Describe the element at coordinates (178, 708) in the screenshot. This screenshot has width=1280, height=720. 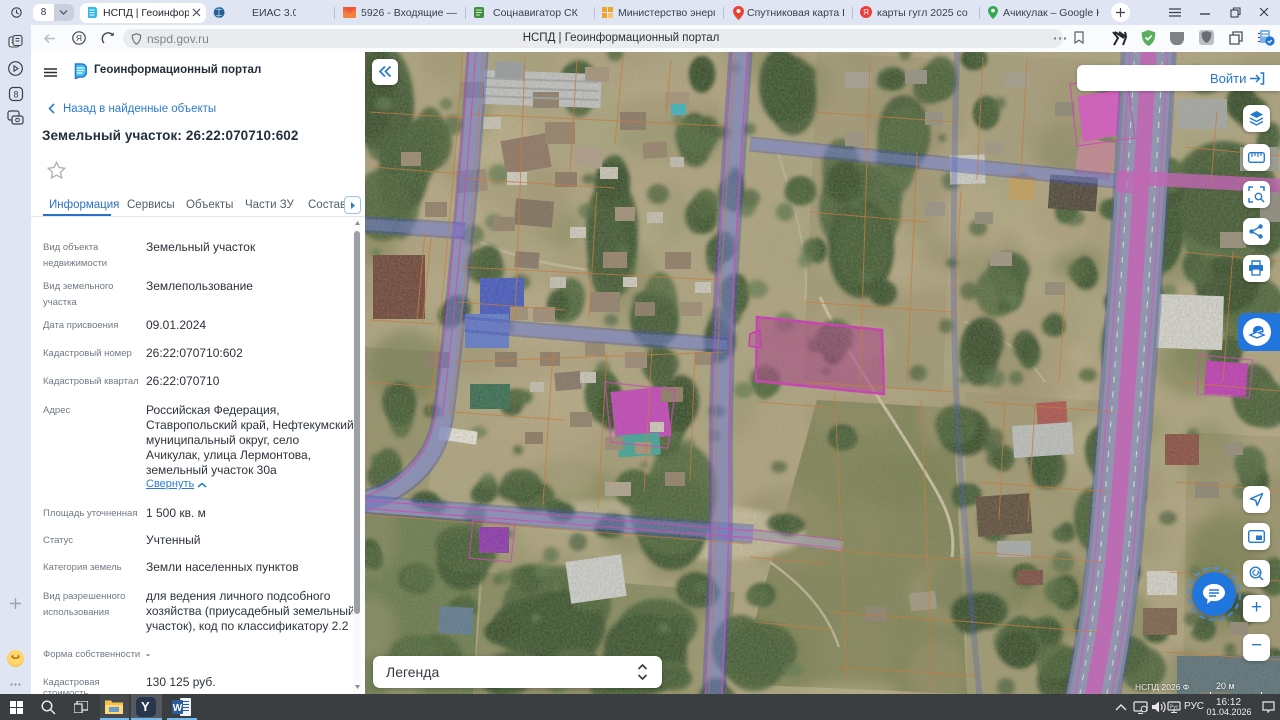
I see `svg-text: W` at that location.